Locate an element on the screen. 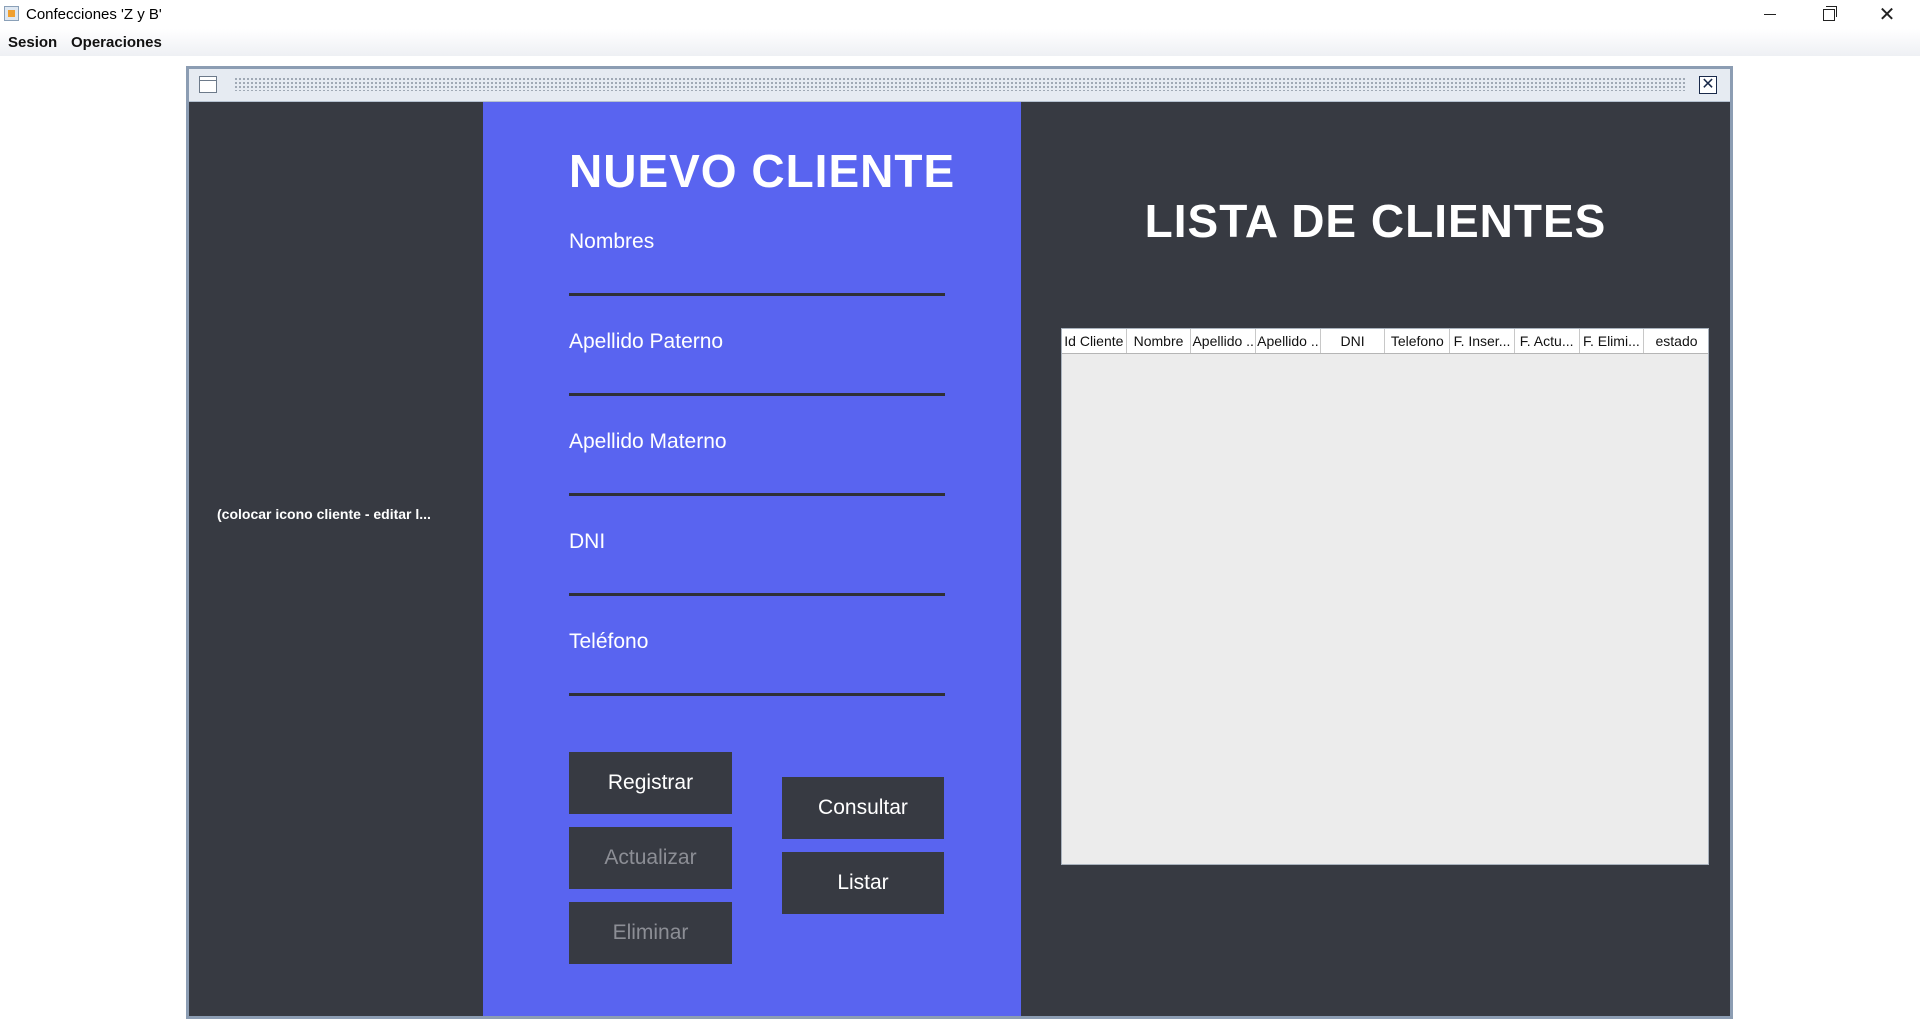  column-header-apellido-paterno: Apellido .. is located at coordinates (1224, 341).